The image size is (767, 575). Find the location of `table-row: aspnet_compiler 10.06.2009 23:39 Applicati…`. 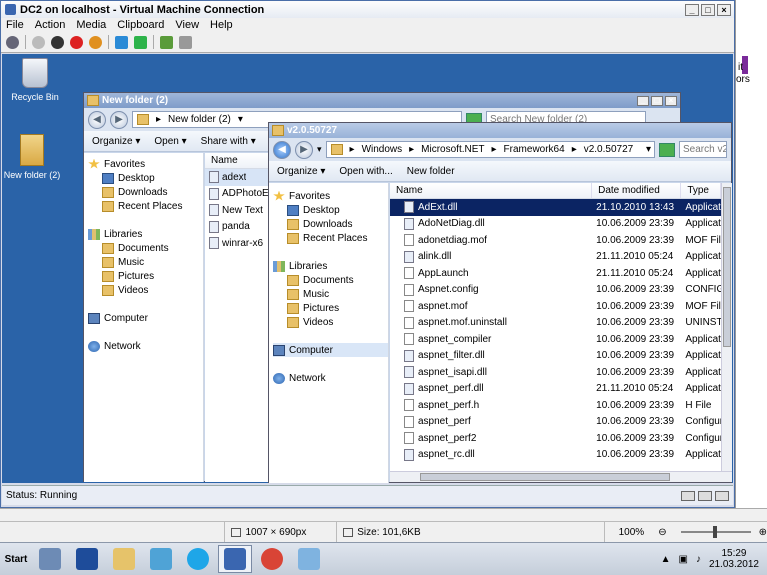

table-row: aspnet_compiler 10.06.2009 23:39 Applicati… is located at coordinates (555, 339).